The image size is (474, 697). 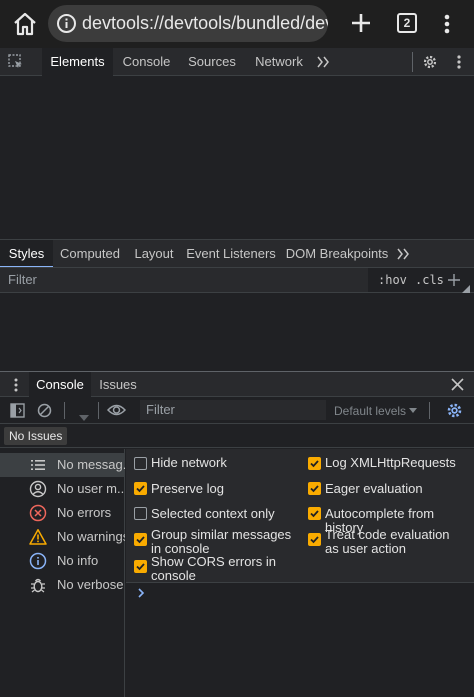 What do you see at coordinates (337, 254) in the screenshot?
I see `tab-dom-breakpoints: DOM Breakpoints` at bounding box center [337, 254].